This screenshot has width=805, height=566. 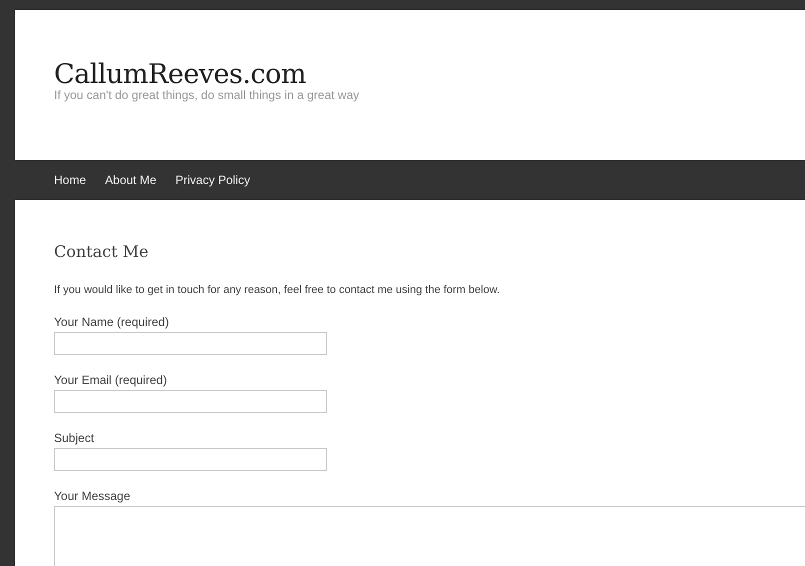 I want to click on field-label: Your Name (required), so click(x=112, y=322).